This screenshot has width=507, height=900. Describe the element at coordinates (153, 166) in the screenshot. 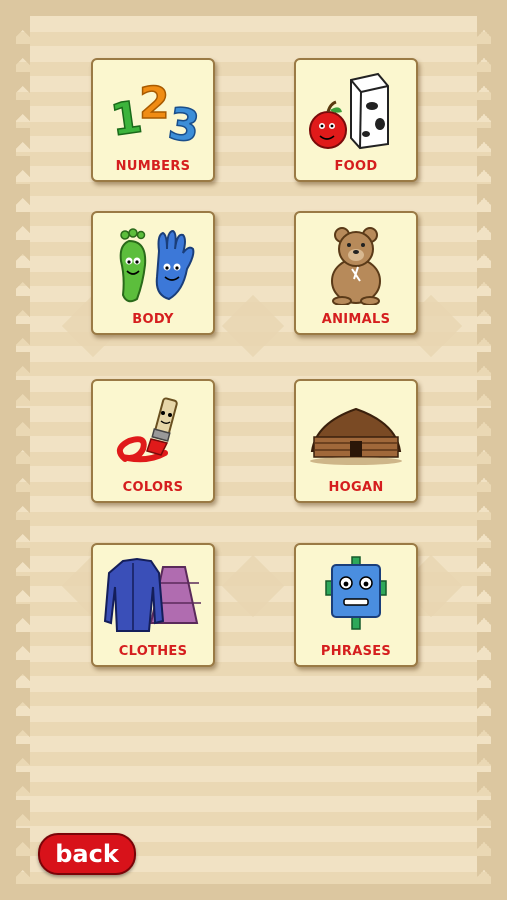

I see `tile-label: NUMBERS` at that location.